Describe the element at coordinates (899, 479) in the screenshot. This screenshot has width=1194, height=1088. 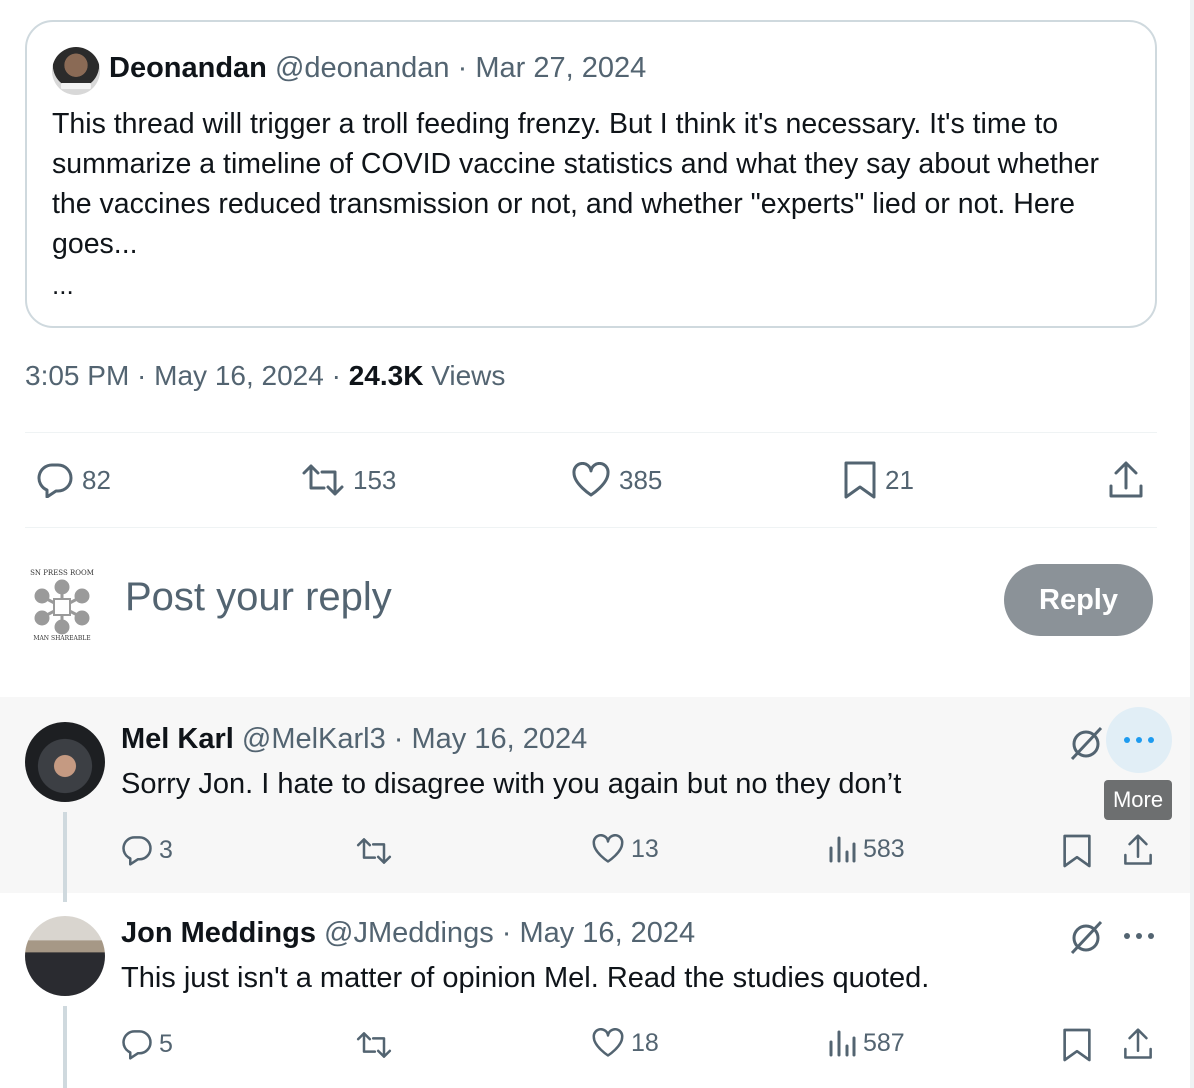
I see `bookmark-count: 21` at that location.